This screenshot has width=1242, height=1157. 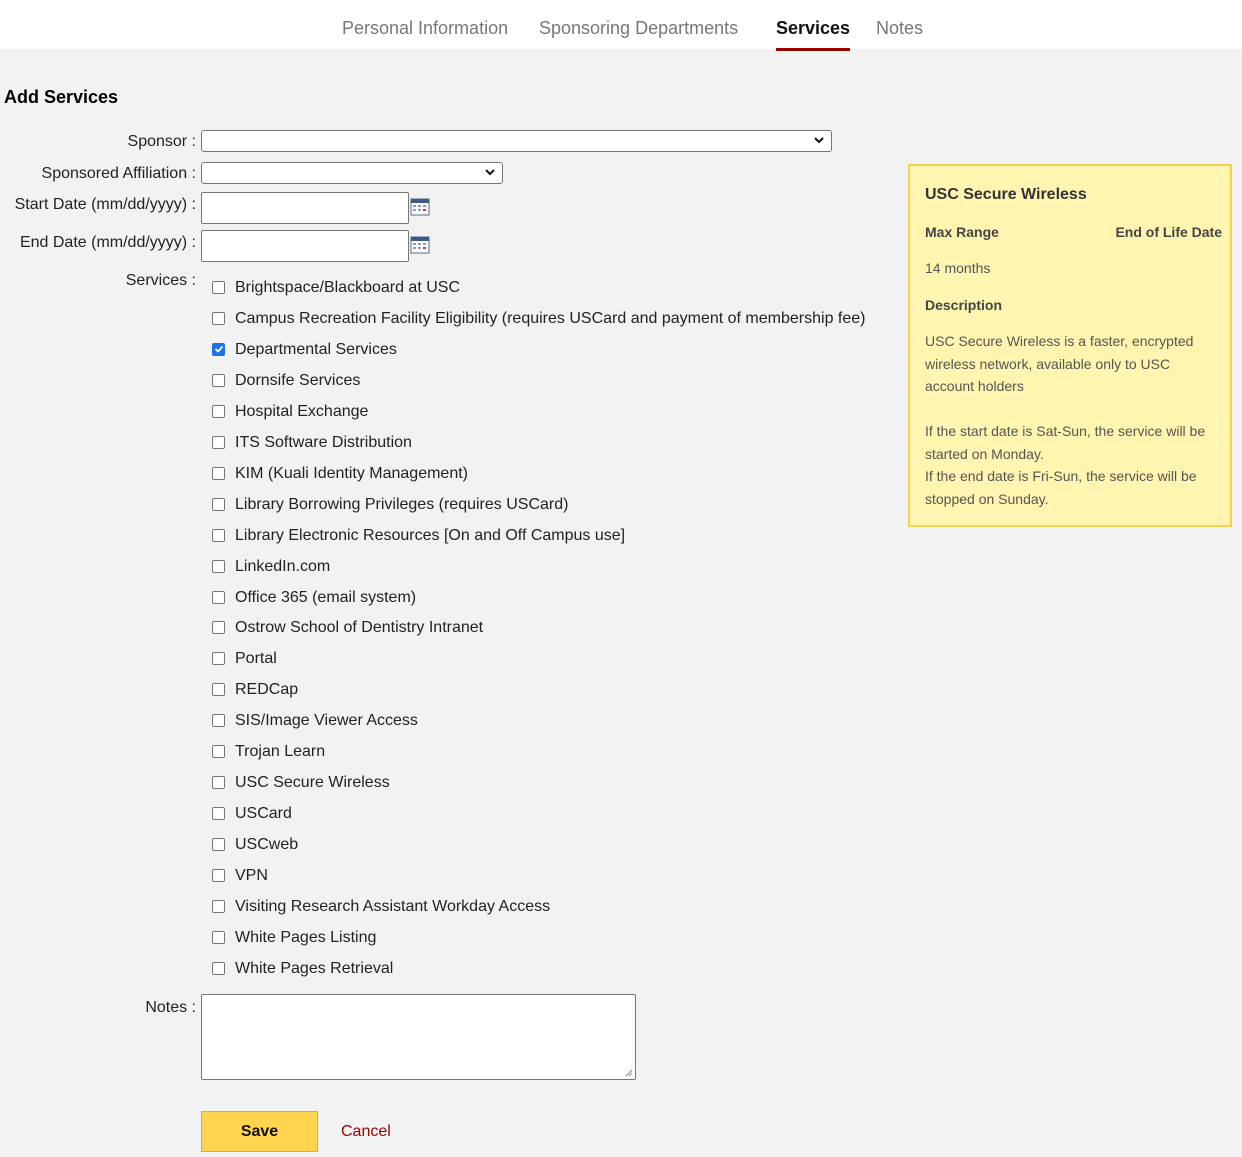 I want to click on info-title: USC Secure Wireless, so click(x=1006, y=194).